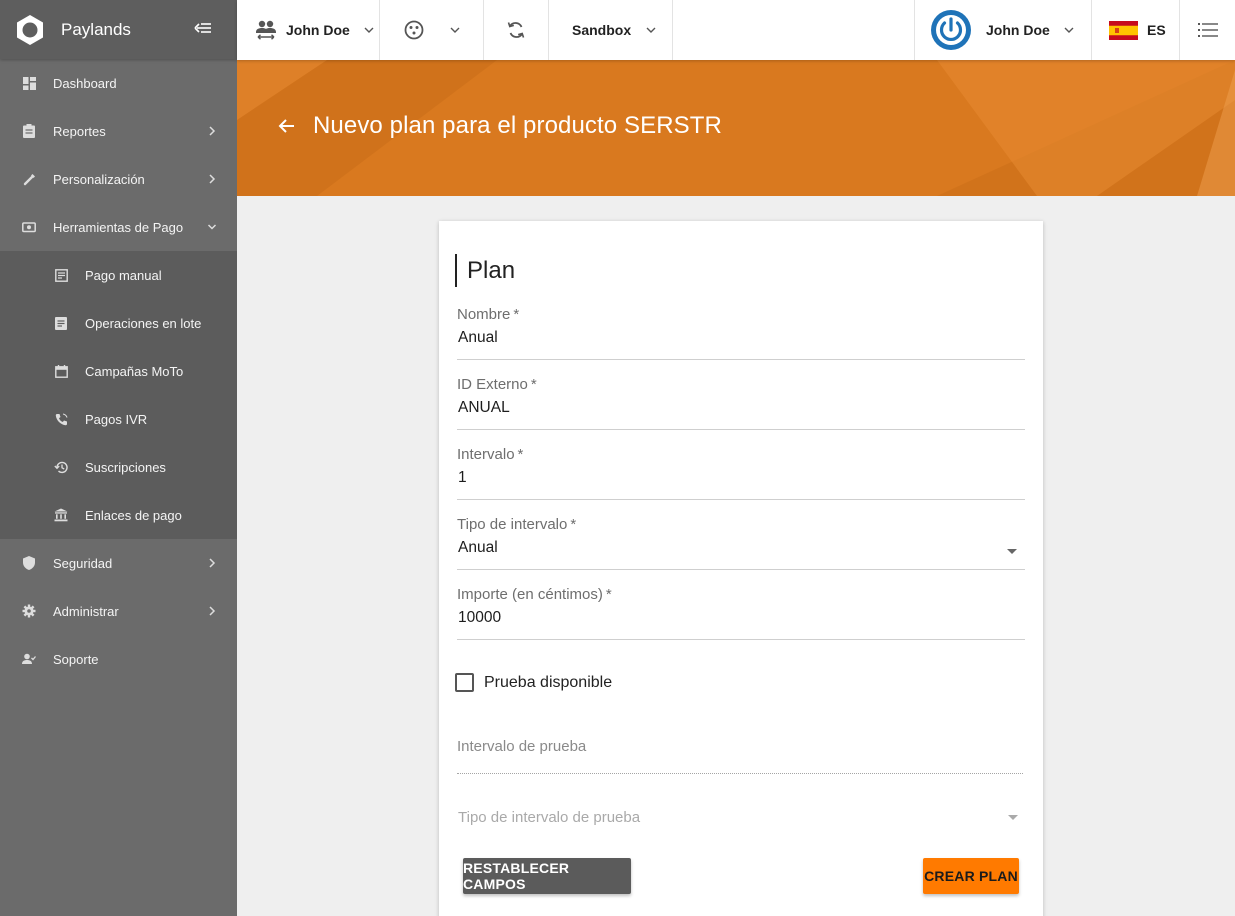 This screenshot has width=1235, height=916. Describe the element at coordinates (549, 817) in the screenshot. I see `select-placeholder: Tipo de intervalo de prueba` at that location.